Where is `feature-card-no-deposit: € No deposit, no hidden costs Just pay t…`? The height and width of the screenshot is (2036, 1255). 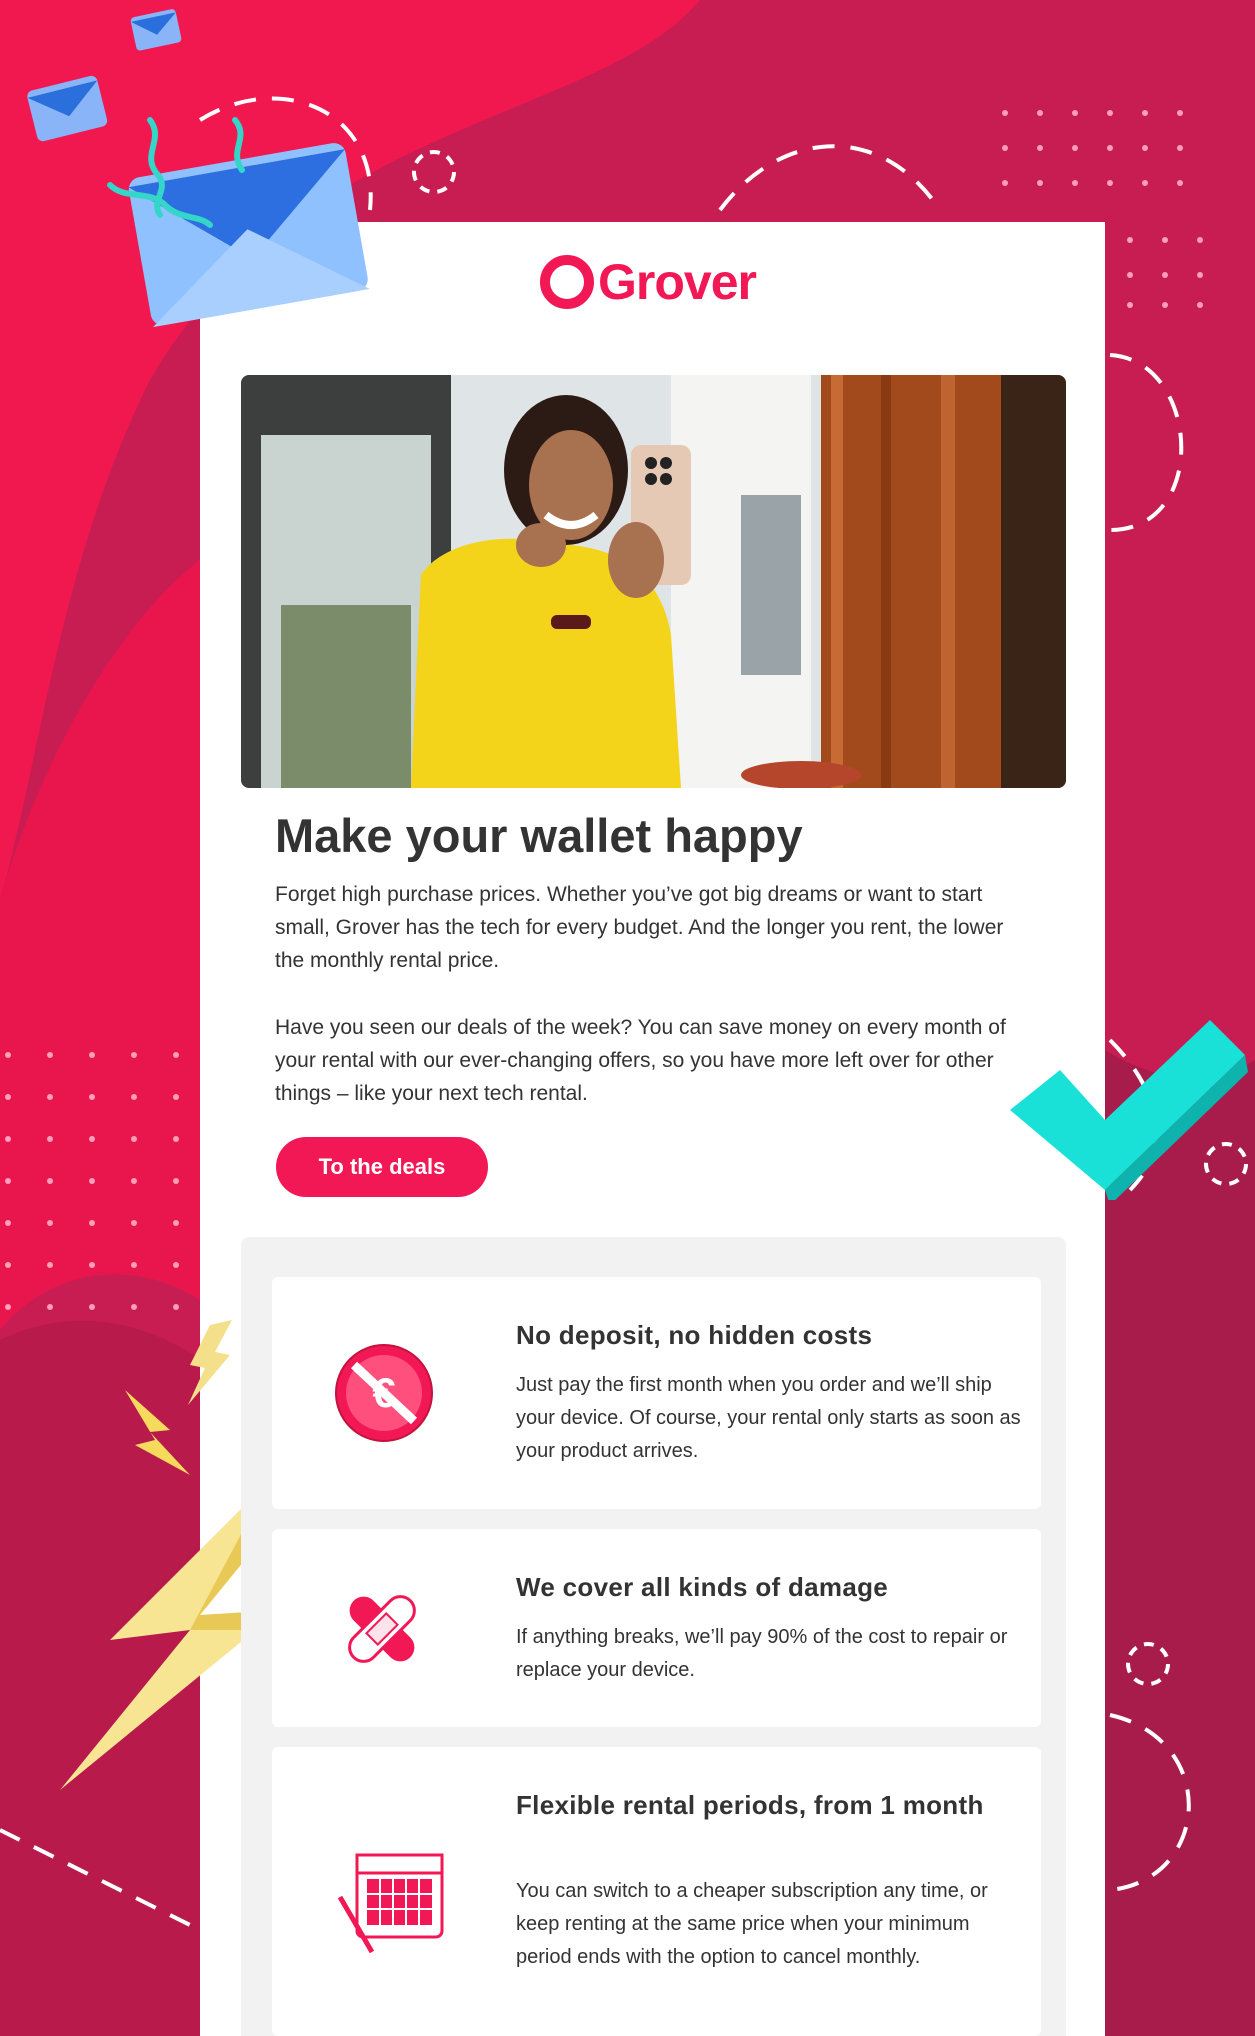 feature-card-no-deposit: € No deposit, no hidden costs Just pay t… is located at coordinates (656, 1393).